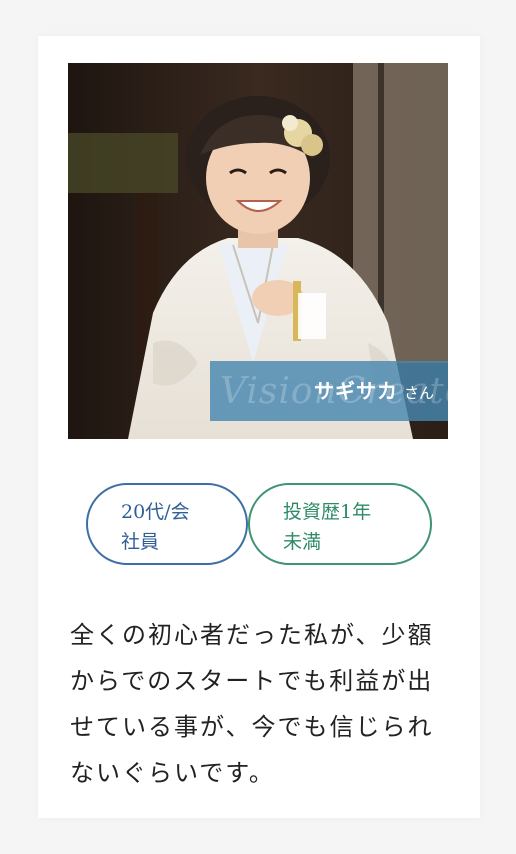 The width and height of the screenshot is (516, 854). What do you see at coordinates (155, 512) in the screenshot?
I see `tag-age-line1: 20代/会` at bounding box center [155, 512].